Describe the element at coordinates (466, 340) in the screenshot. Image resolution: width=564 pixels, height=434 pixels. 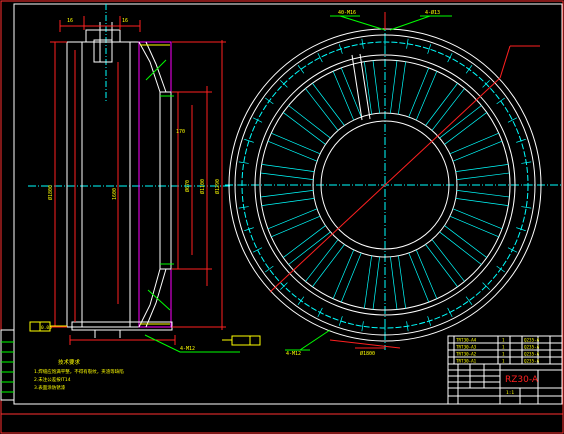
I see `part-row-code: TRT30-A4` at that location.